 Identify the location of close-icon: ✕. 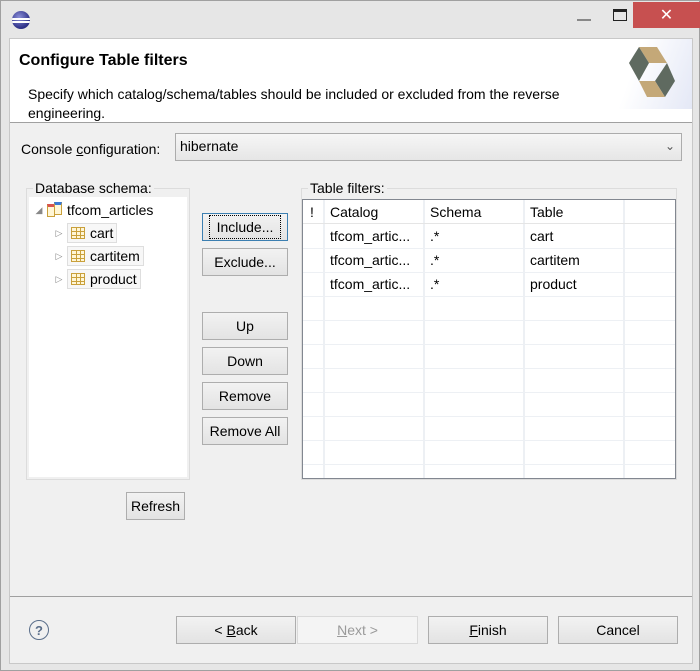
(666, 15).